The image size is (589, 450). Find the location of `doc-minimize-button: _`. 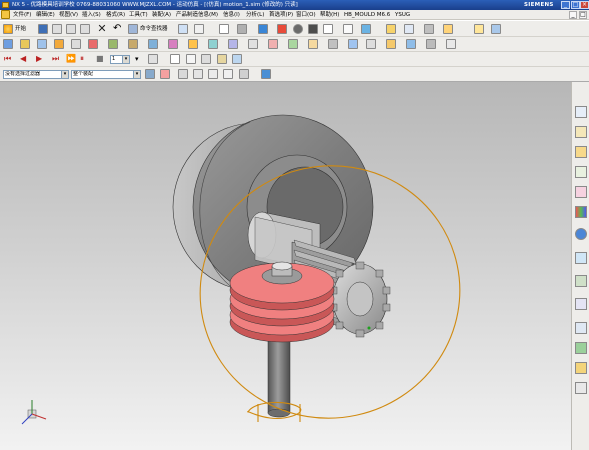

doc-minimize-button: _ is located at coordinates (573, 15).